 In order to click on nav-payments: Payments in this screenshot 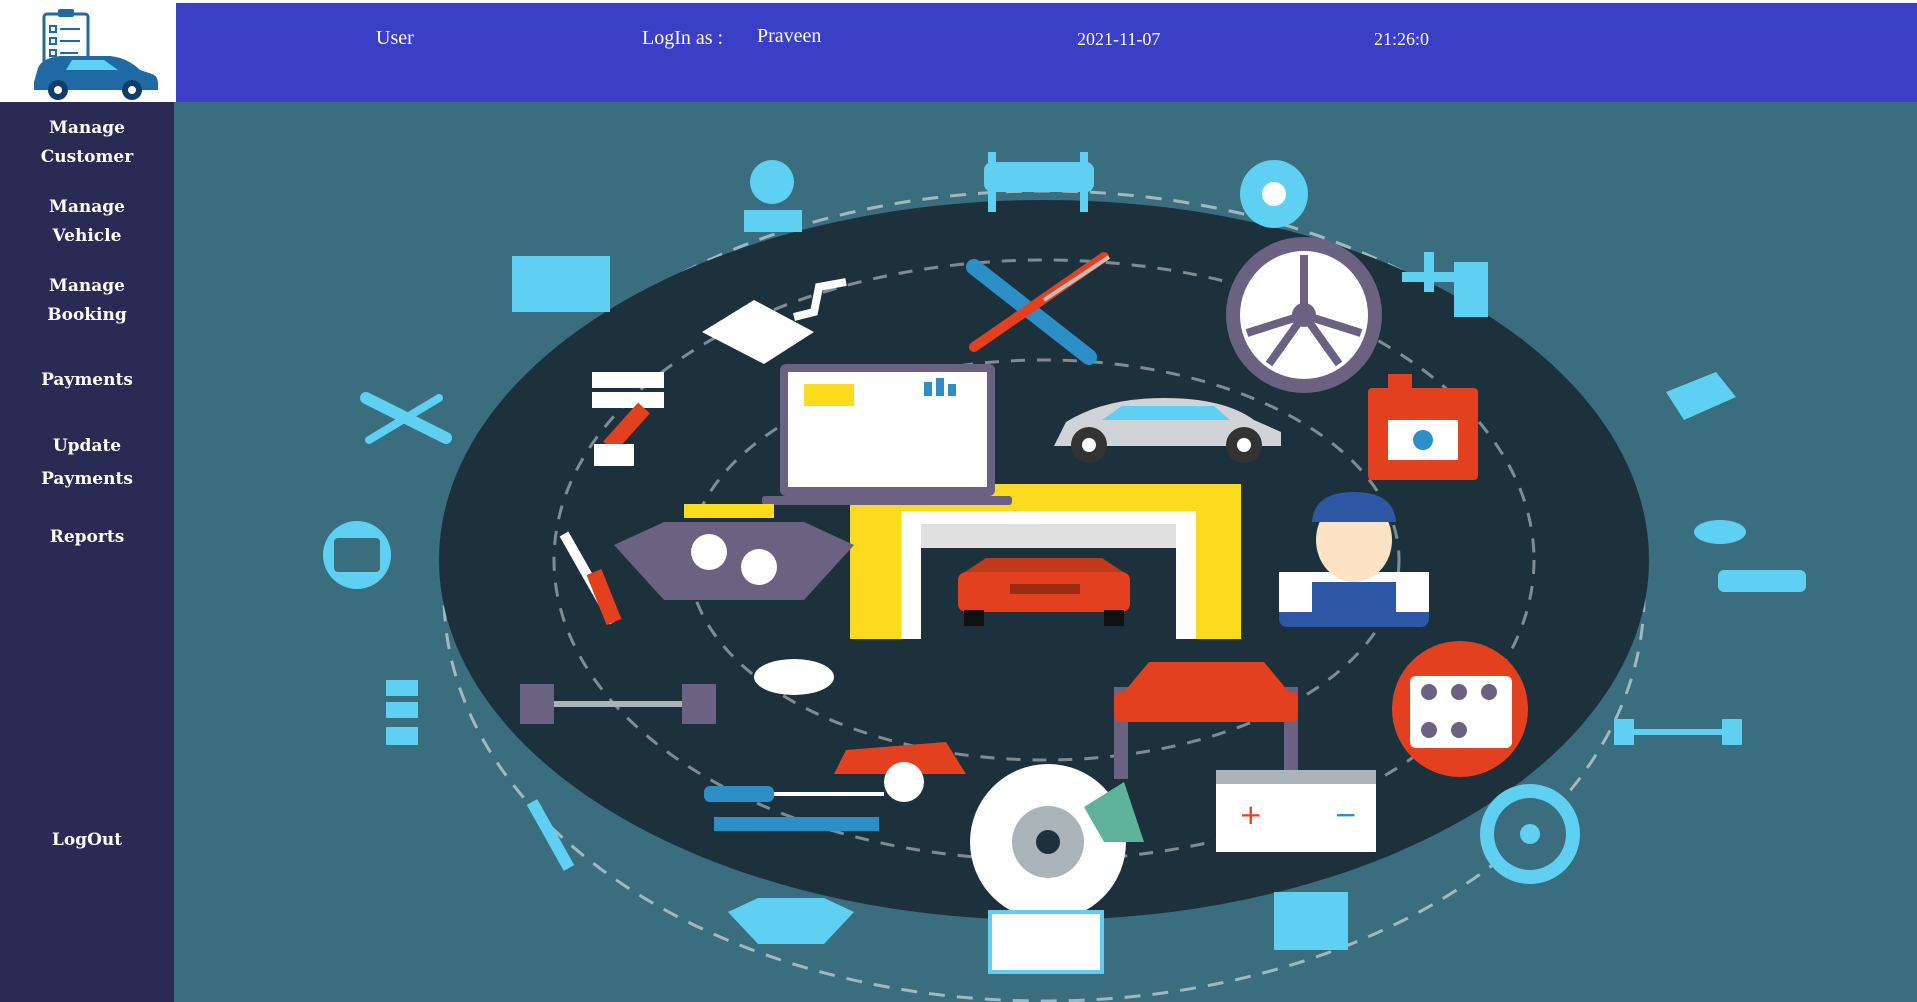, I will do `click(87, 380)`.